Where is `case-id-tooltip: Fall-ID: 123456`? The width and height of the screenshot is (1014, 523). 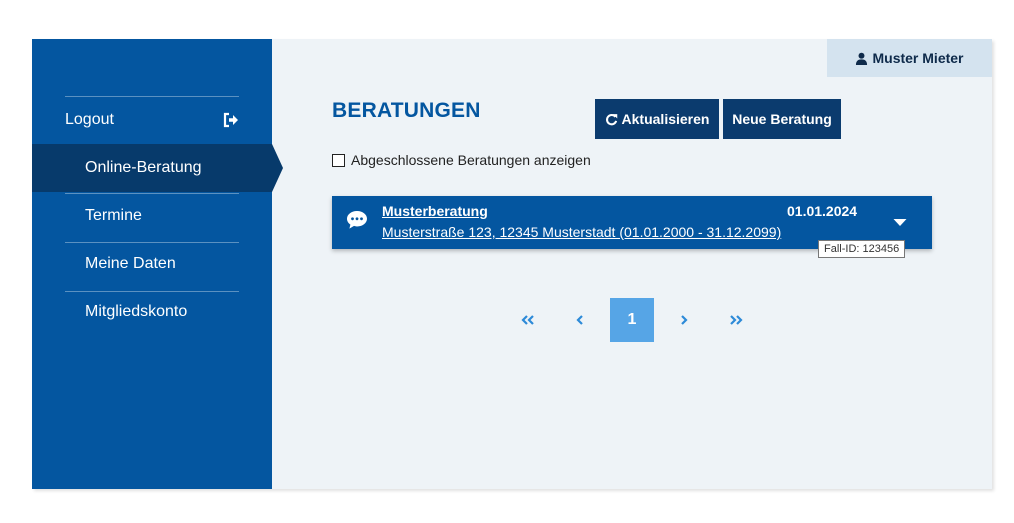
case-id-tooltip: Fall-ID: 123456 is located at coordinates (862, 249).